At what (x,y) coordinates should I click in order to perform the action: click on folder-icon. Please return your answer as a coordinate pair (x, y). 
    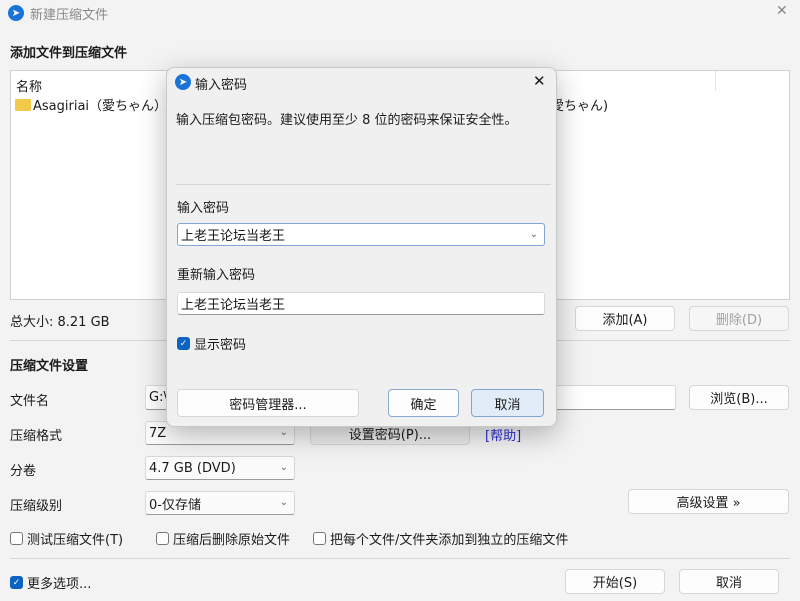
    Looking at the image, I should click on (23, 104).